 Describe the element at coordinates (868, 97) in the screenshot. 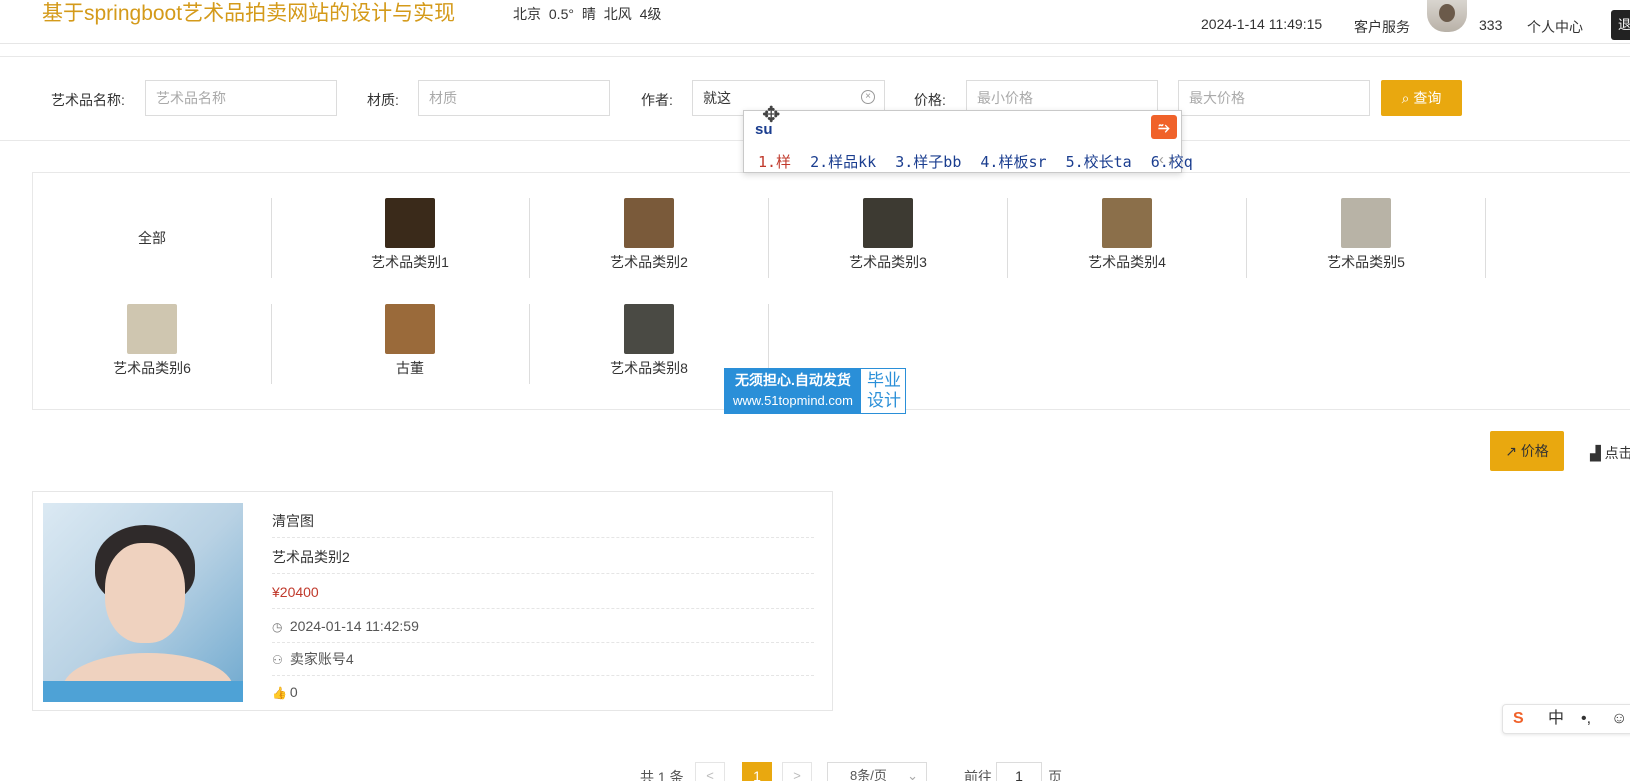

I see `clear-icon: ×` at that location.